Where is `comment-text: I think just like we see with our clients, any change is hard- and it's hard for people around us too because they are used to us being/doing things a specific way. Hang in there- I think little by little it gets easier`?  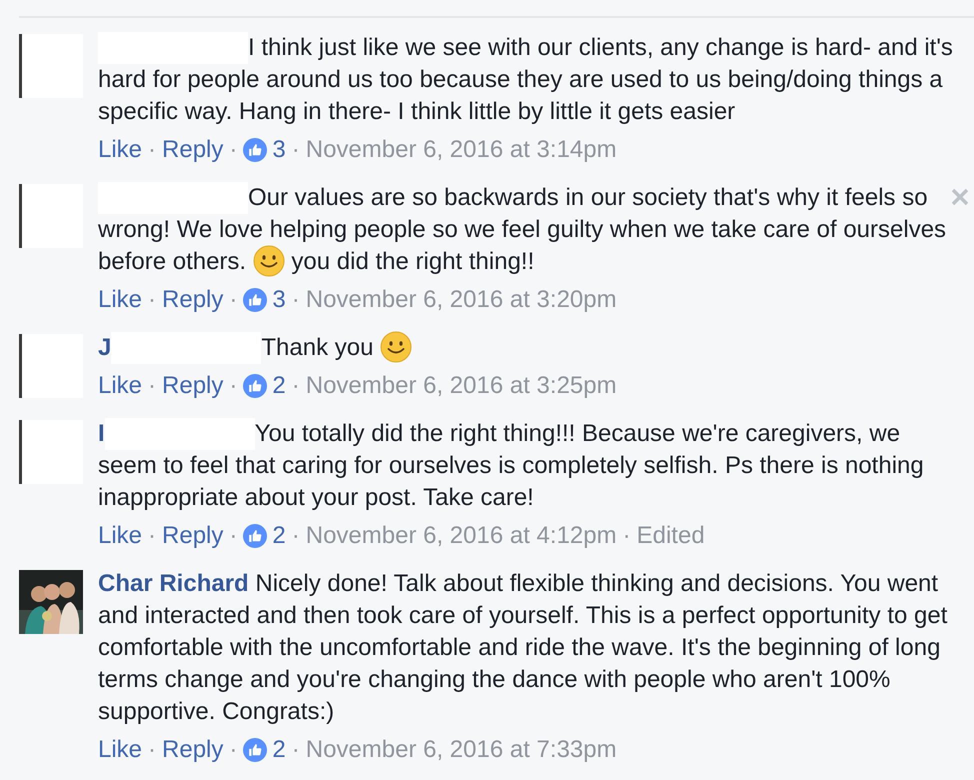
comment-text: I think just like we see with our clients, any change is hard- and it's hard for people around us too because they are used to us being/doing things a specific way. Hang in there- I think little by little it gets easier is located at coordinates (525, 79).